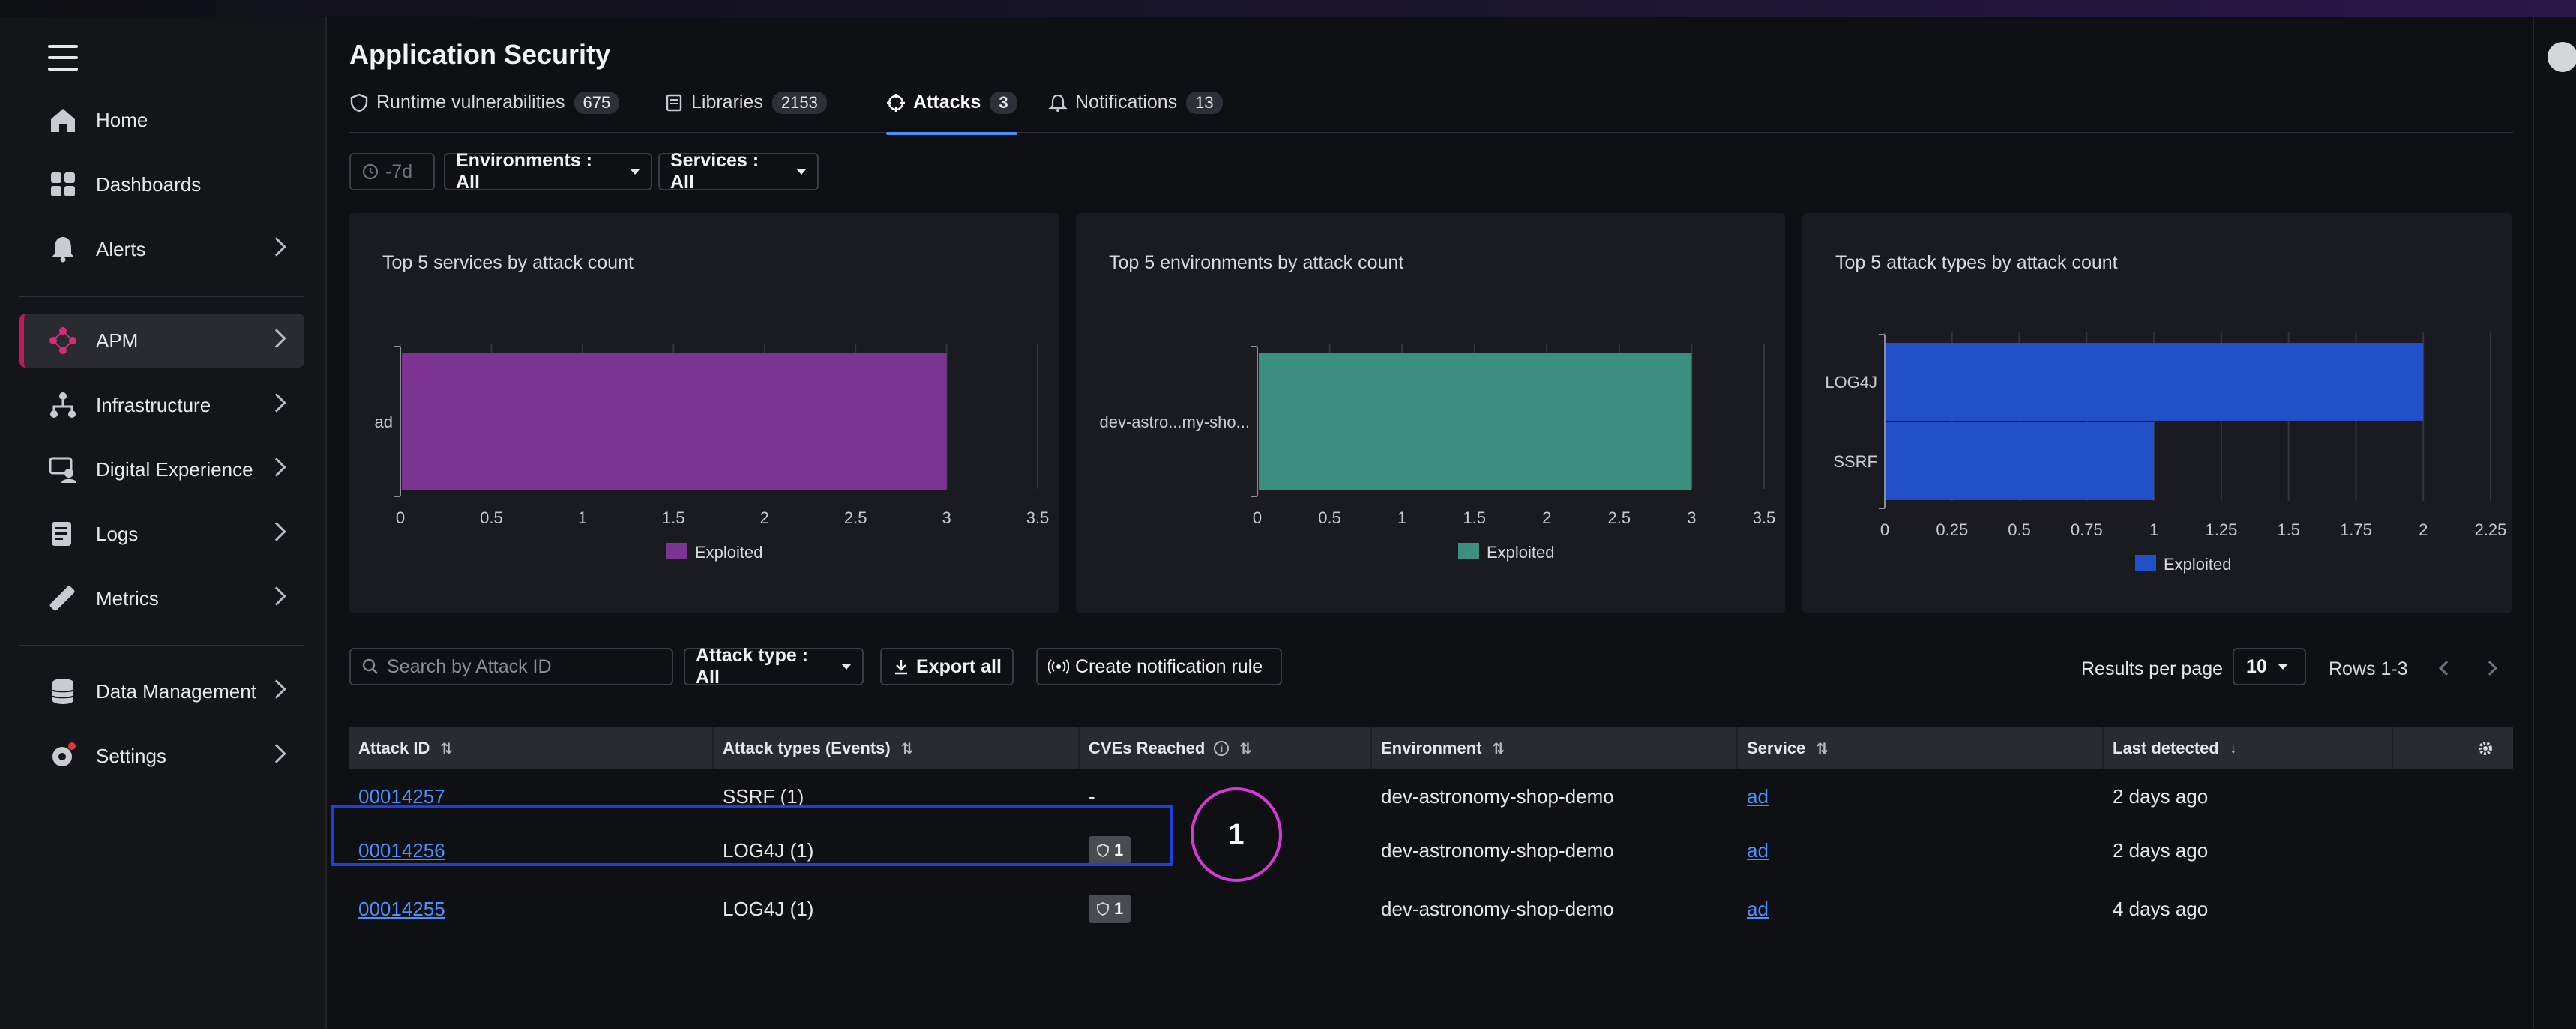 This screenshot has height=1029, width=2576. What do you see at coordinates (2485, 748) in the screenshot?
I see `gear-icon` at bounding box center [2485, 748].